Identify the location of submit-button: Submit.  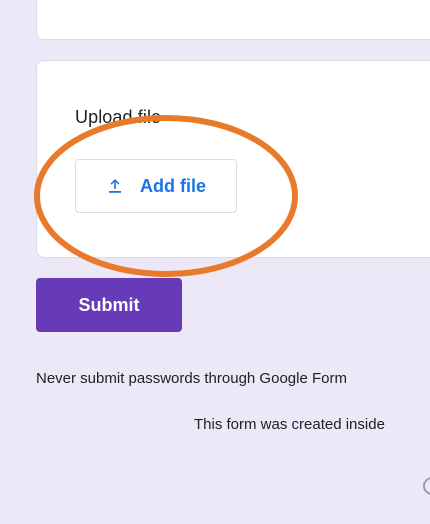
(109, 305).